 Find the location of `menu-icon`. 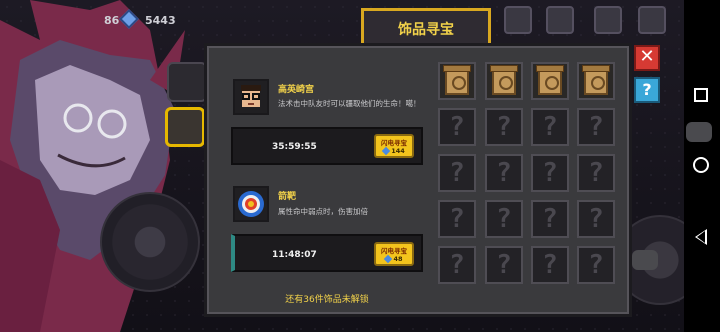

menu-icon is located at coordinates (652, 20).